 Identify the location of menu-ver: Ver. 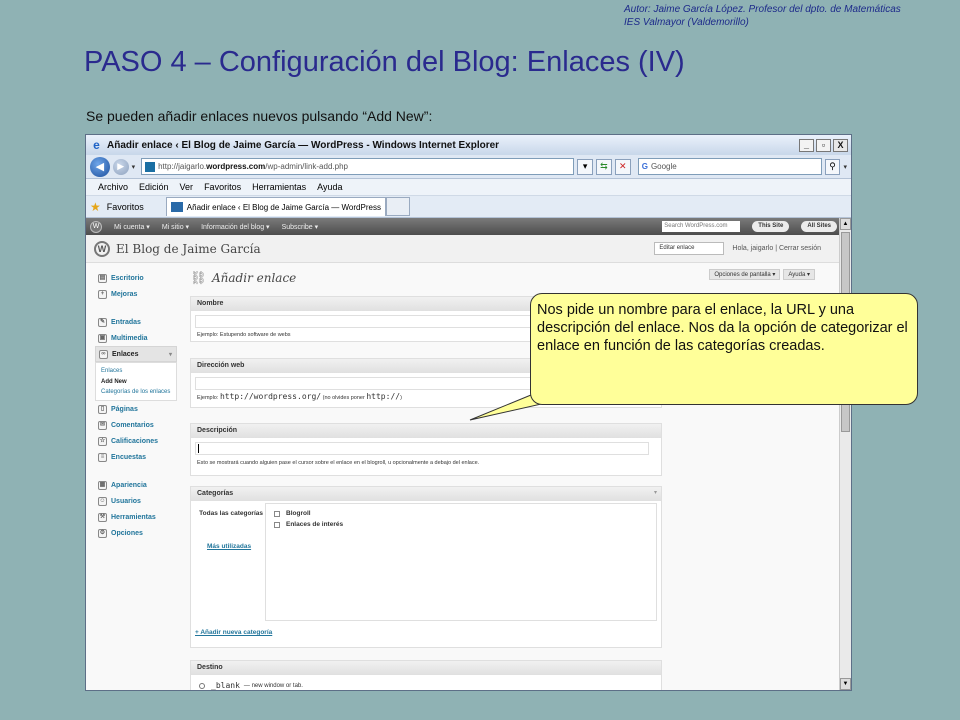
(187, 187).